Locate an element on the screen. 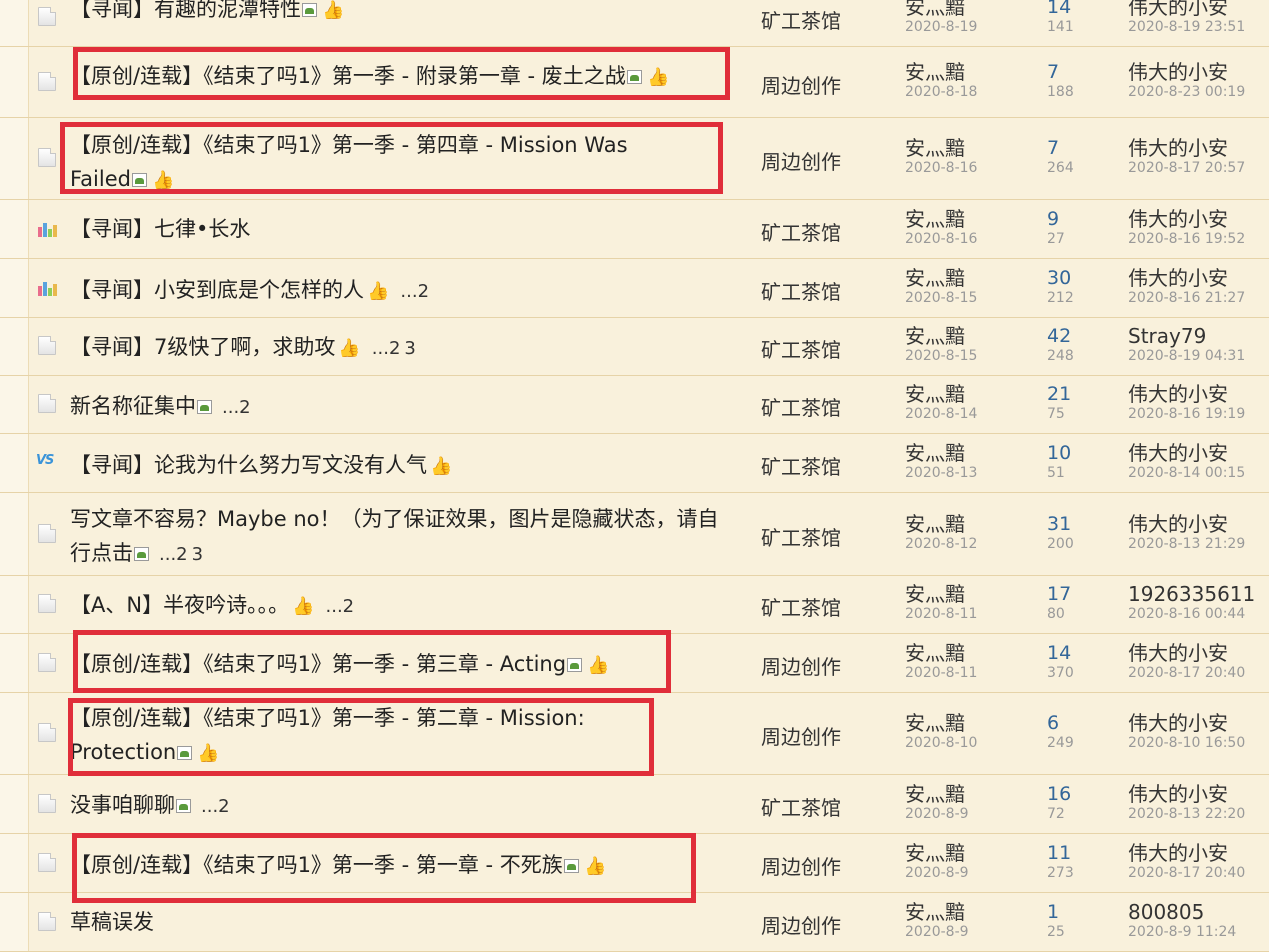 The height and width of the screenshot is (952, 1269). thread-title: 新名称征集中 ...2 is located at coordinates (410, 407).